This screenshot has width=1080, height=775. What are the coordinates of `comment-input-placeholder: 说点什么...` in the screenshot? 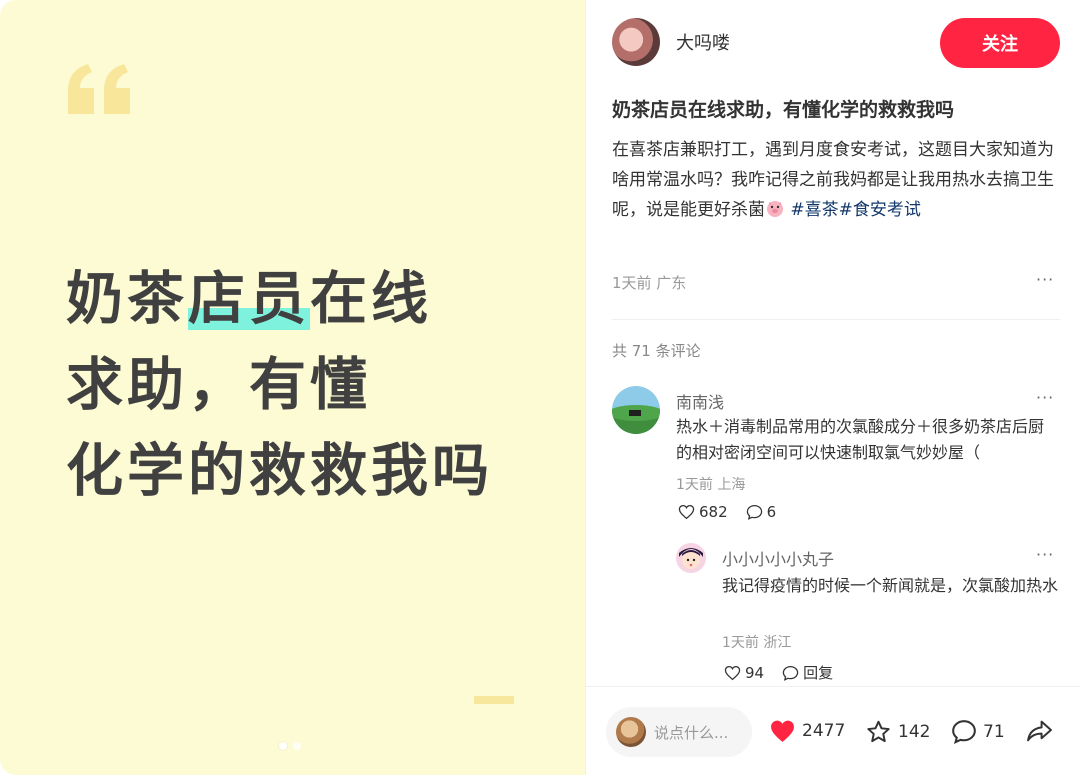 It's located at (691, 732).